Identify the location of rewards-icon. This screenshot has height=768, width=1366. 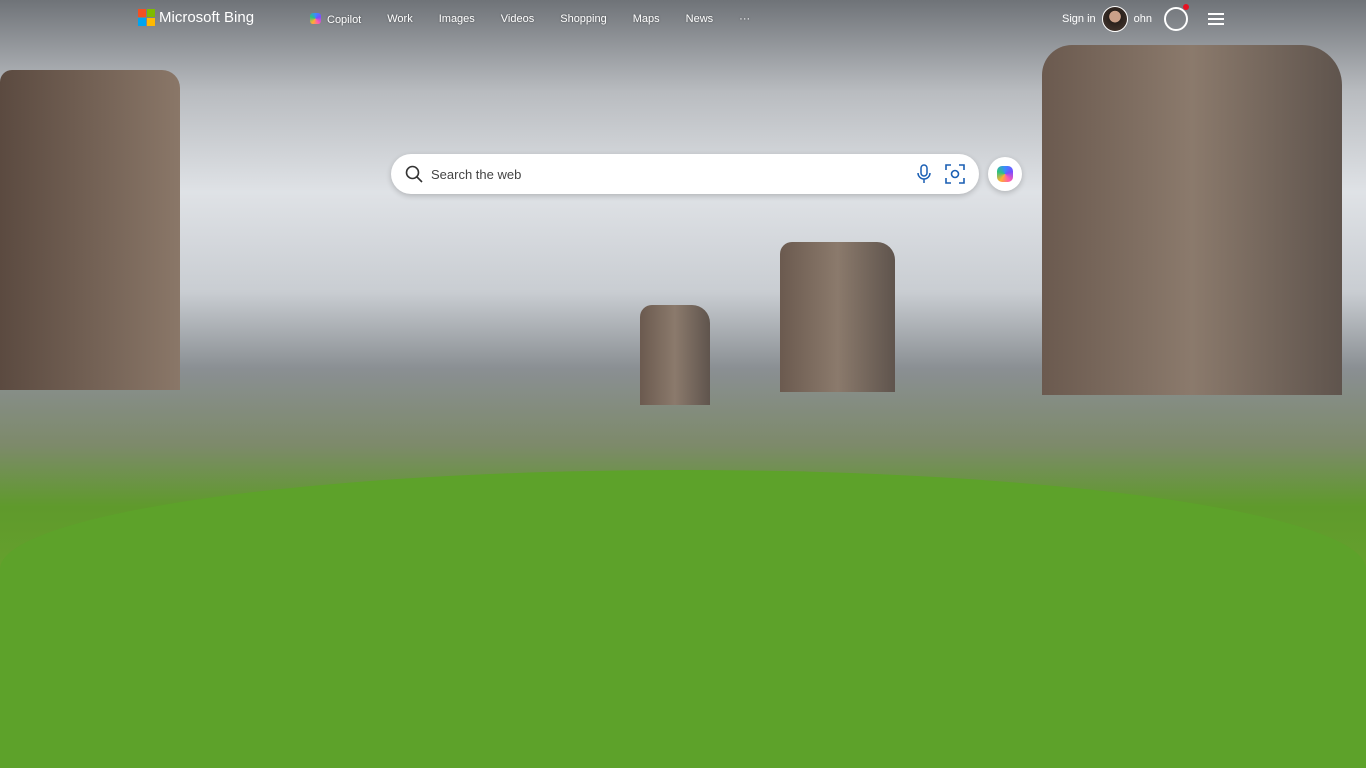
(1176, 17).